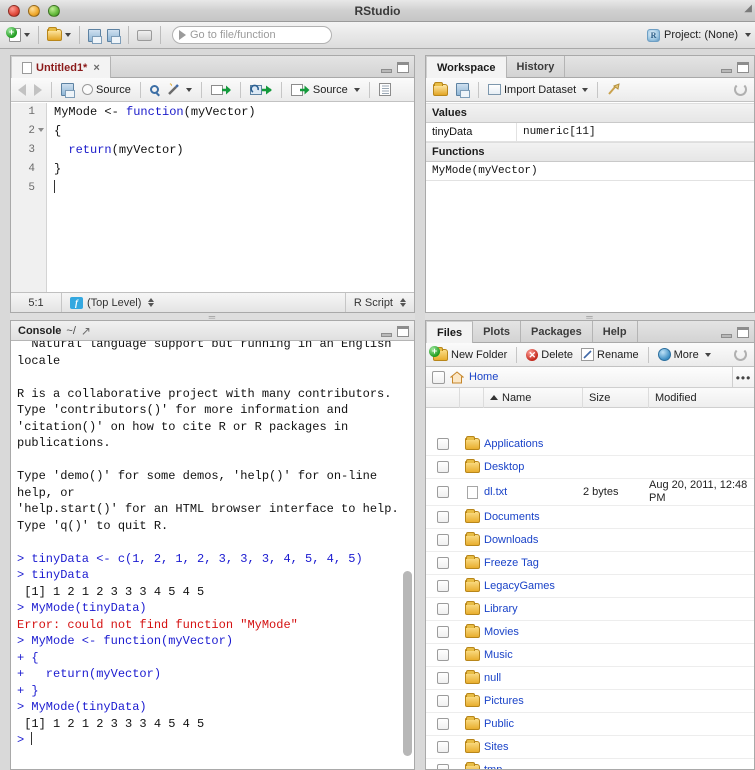  I want to click on file-name: Documents, so click(533, 517).